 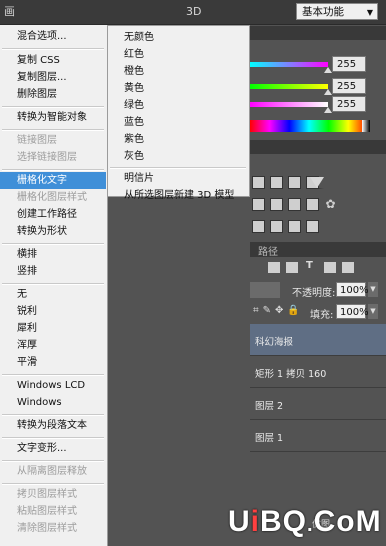 I want to click on menu-item-select-linked: 选择链接图层, so click(x=47, y=157).